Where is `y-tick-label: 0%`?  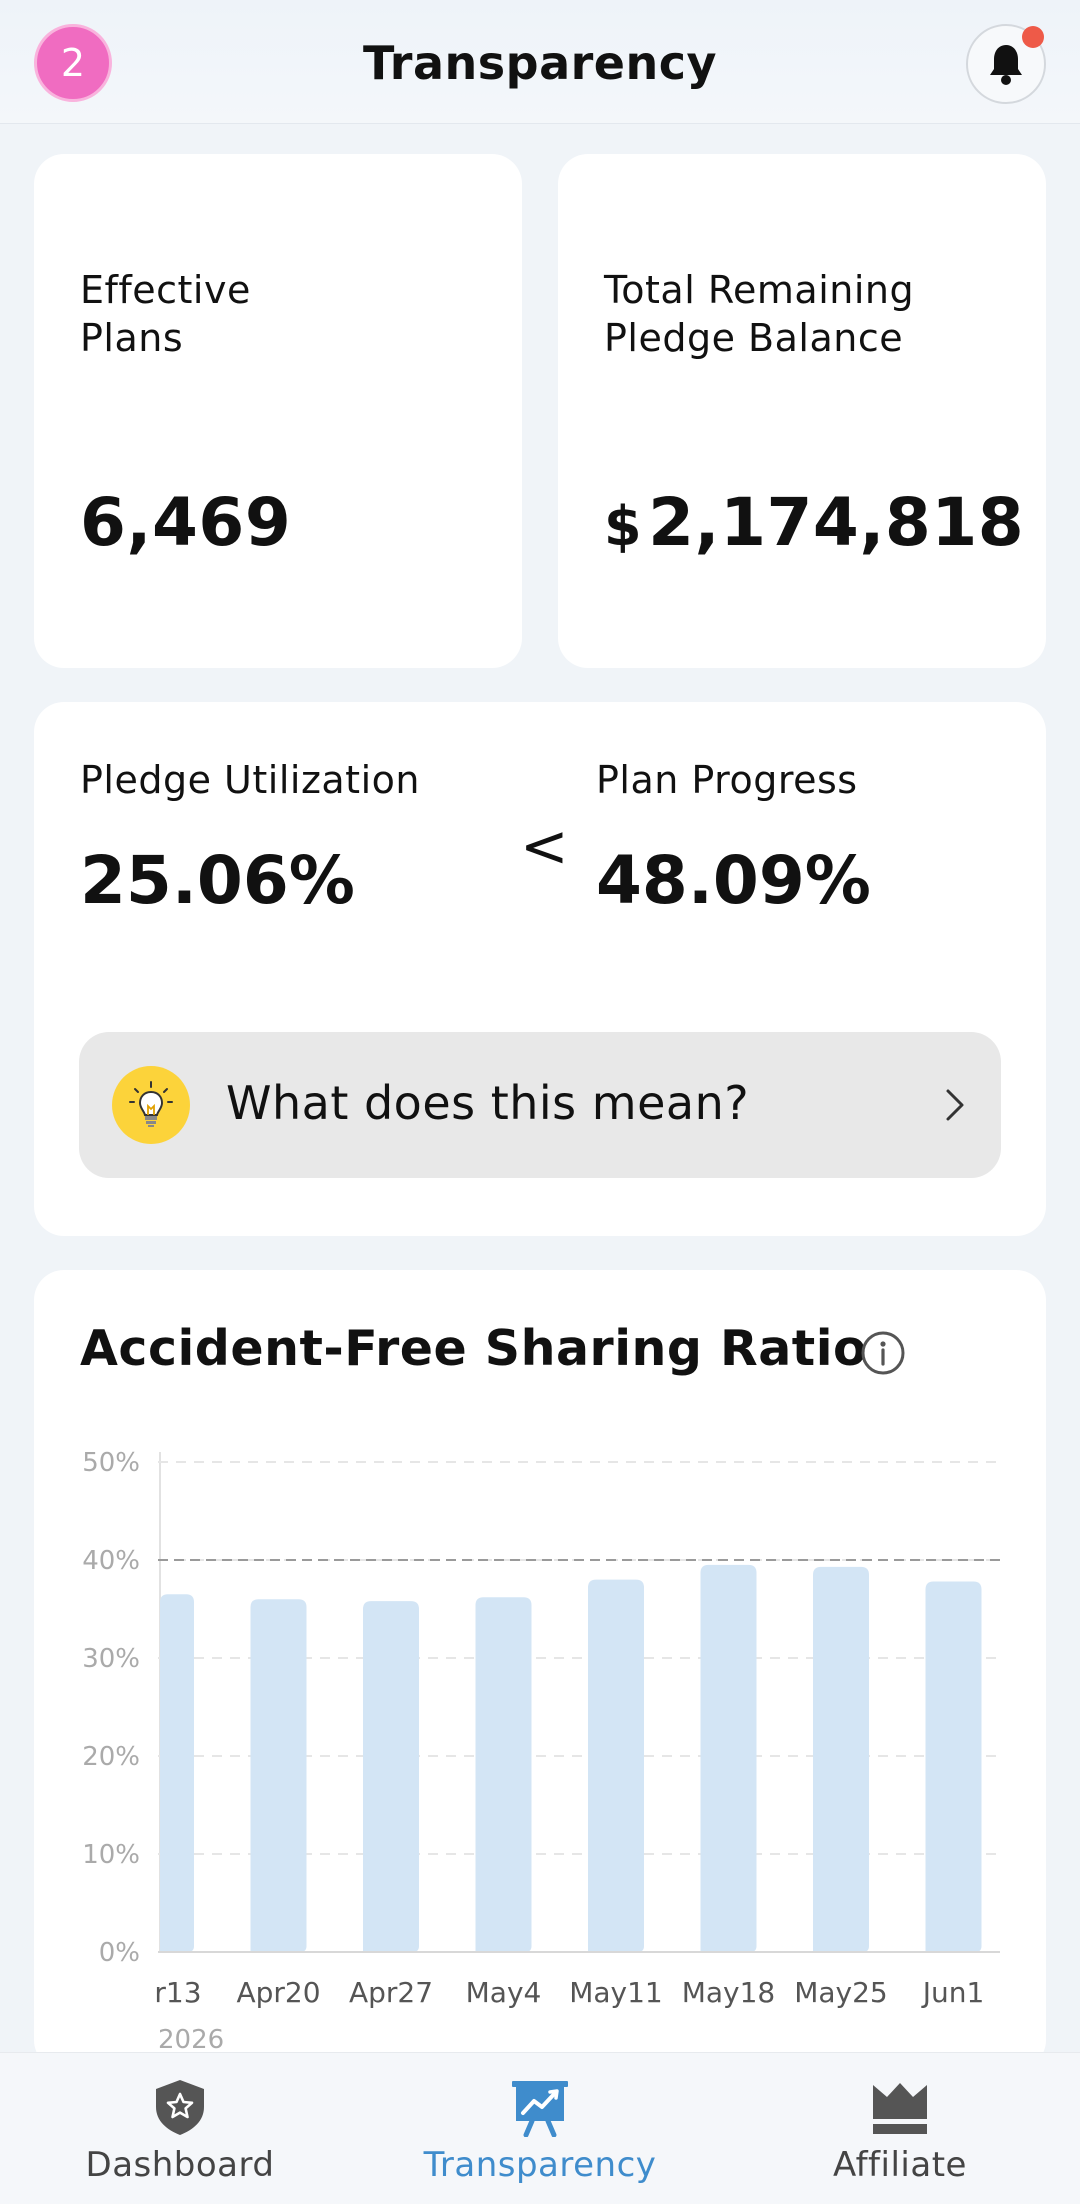 y-tick-label: 0% is located at coordinates (119, 1953).